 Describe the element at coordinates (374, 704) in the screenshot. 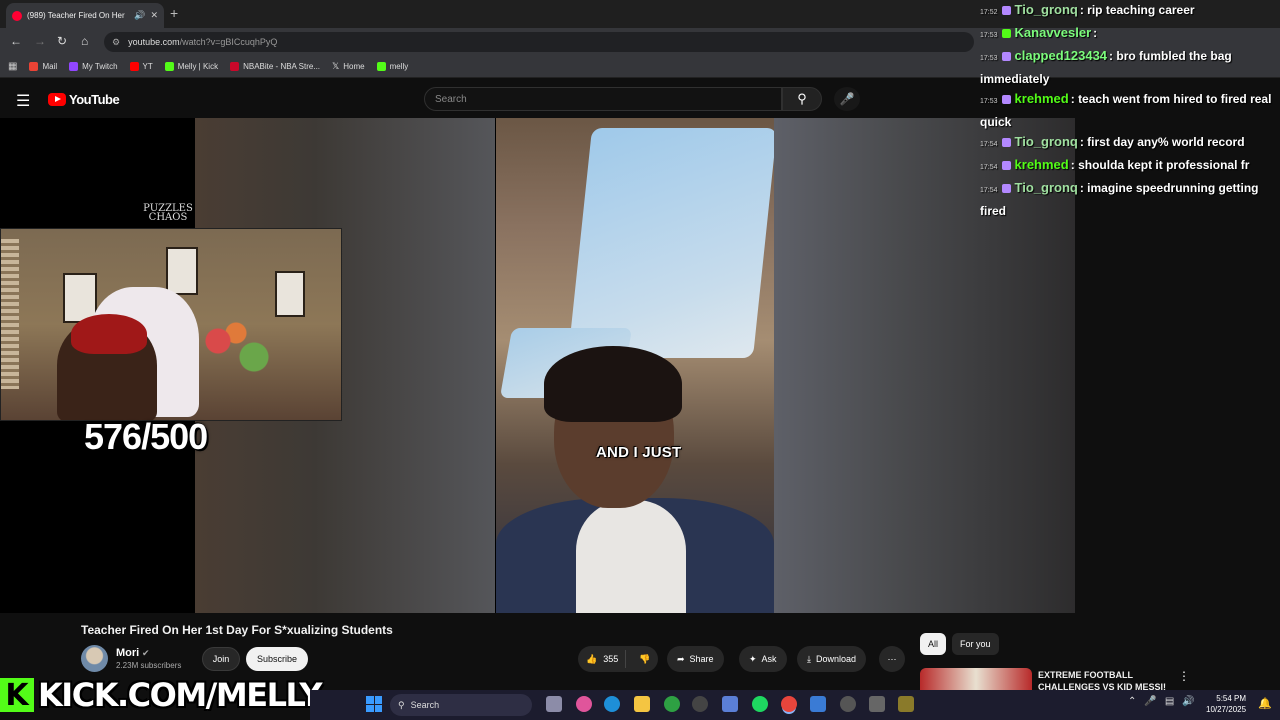

I see `windows-start-icon` at that location.